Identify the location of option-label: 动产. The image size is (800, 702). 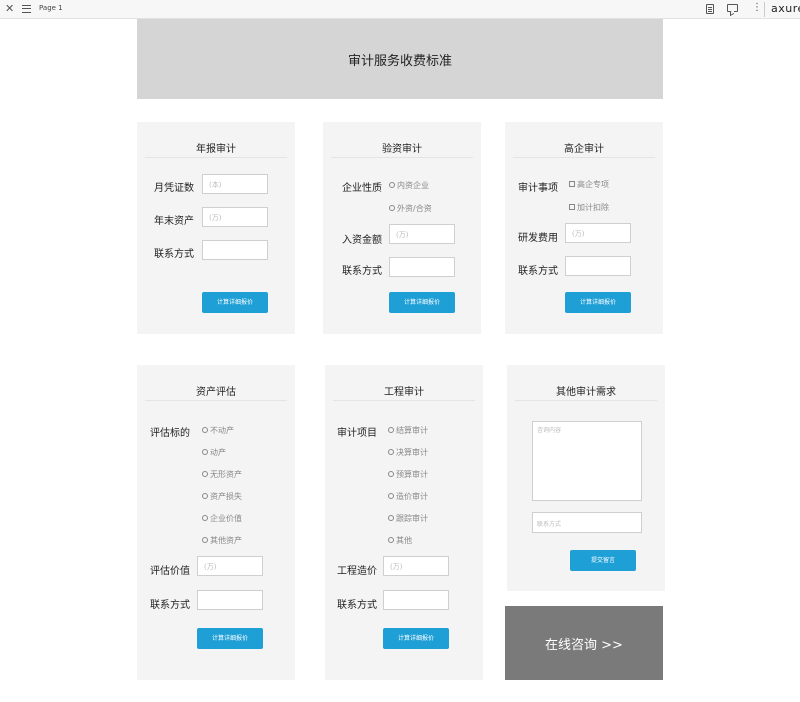
(218, 452).